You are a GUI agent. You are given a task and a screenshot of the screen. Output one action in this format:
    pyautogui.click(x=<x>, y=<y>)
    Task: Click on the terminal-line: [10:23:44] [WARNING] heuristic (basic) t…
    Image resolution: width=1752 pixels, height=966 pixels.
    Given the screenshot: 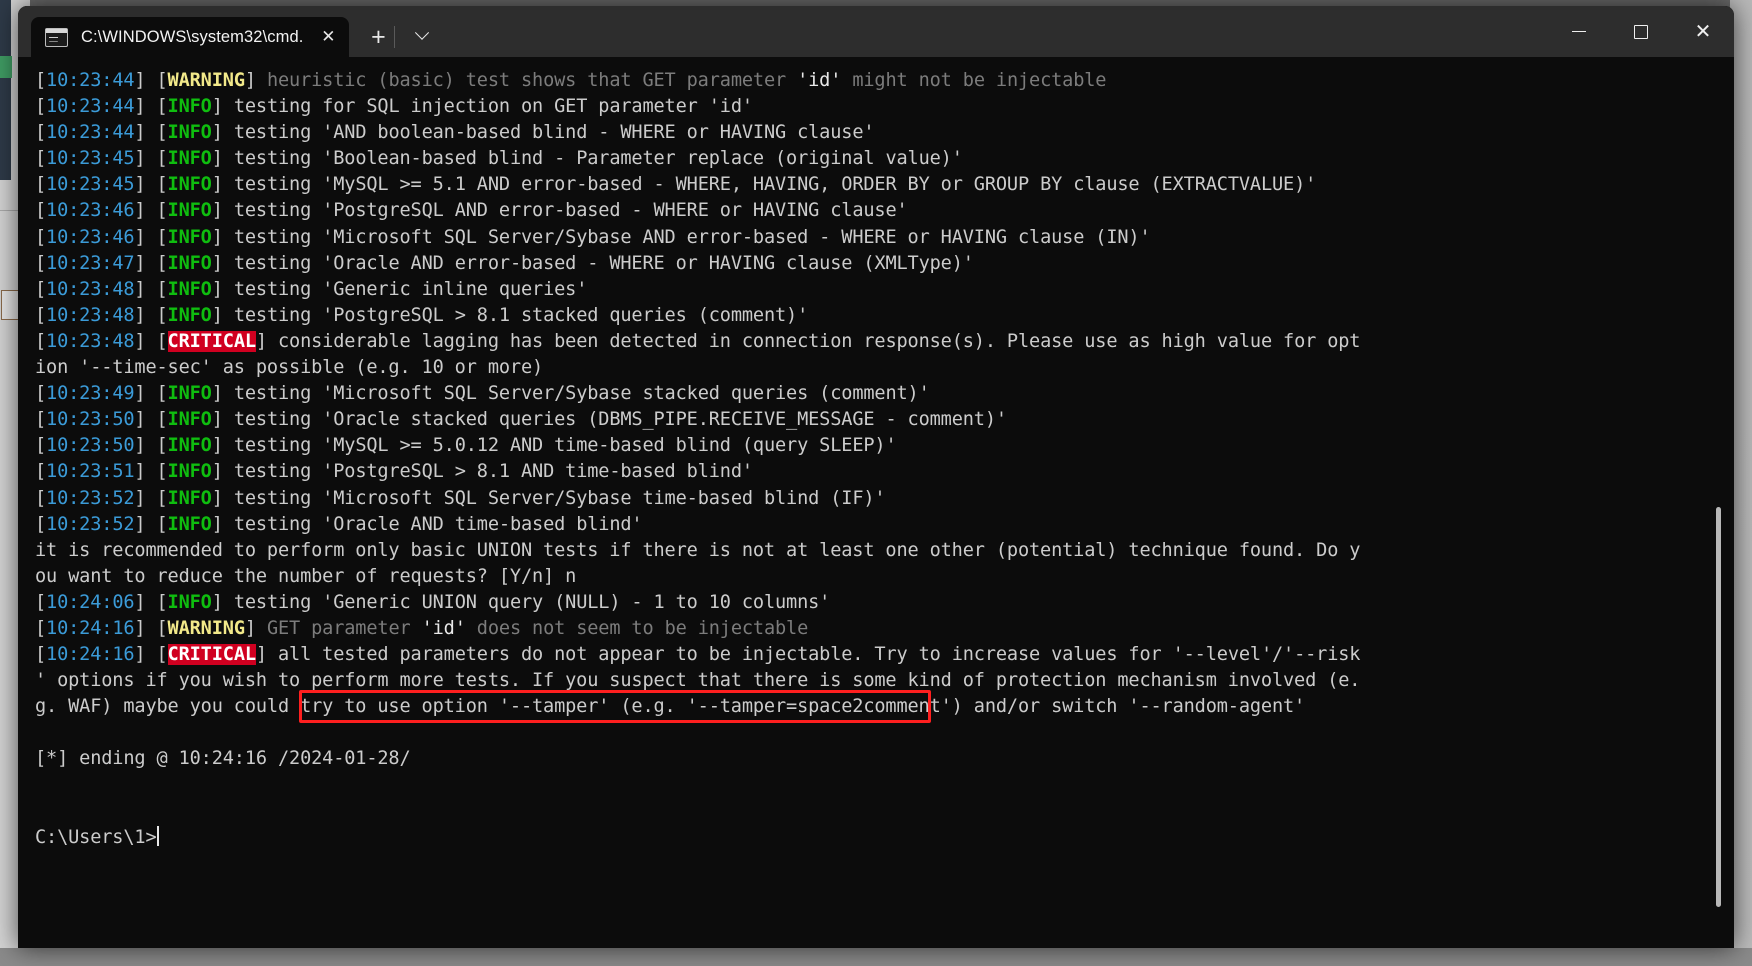 What is the action you would take?
    pyautogui.click(x=884, y=81)
    